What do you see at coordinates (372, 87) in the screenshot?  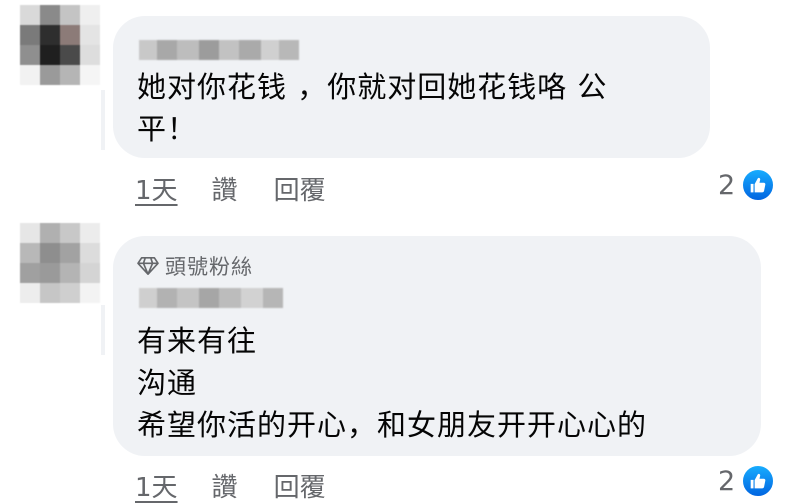 I see `comment-text-line: 她对你花钱 ，你就对回她花钱咯 公` at bounding box center [372, 87].